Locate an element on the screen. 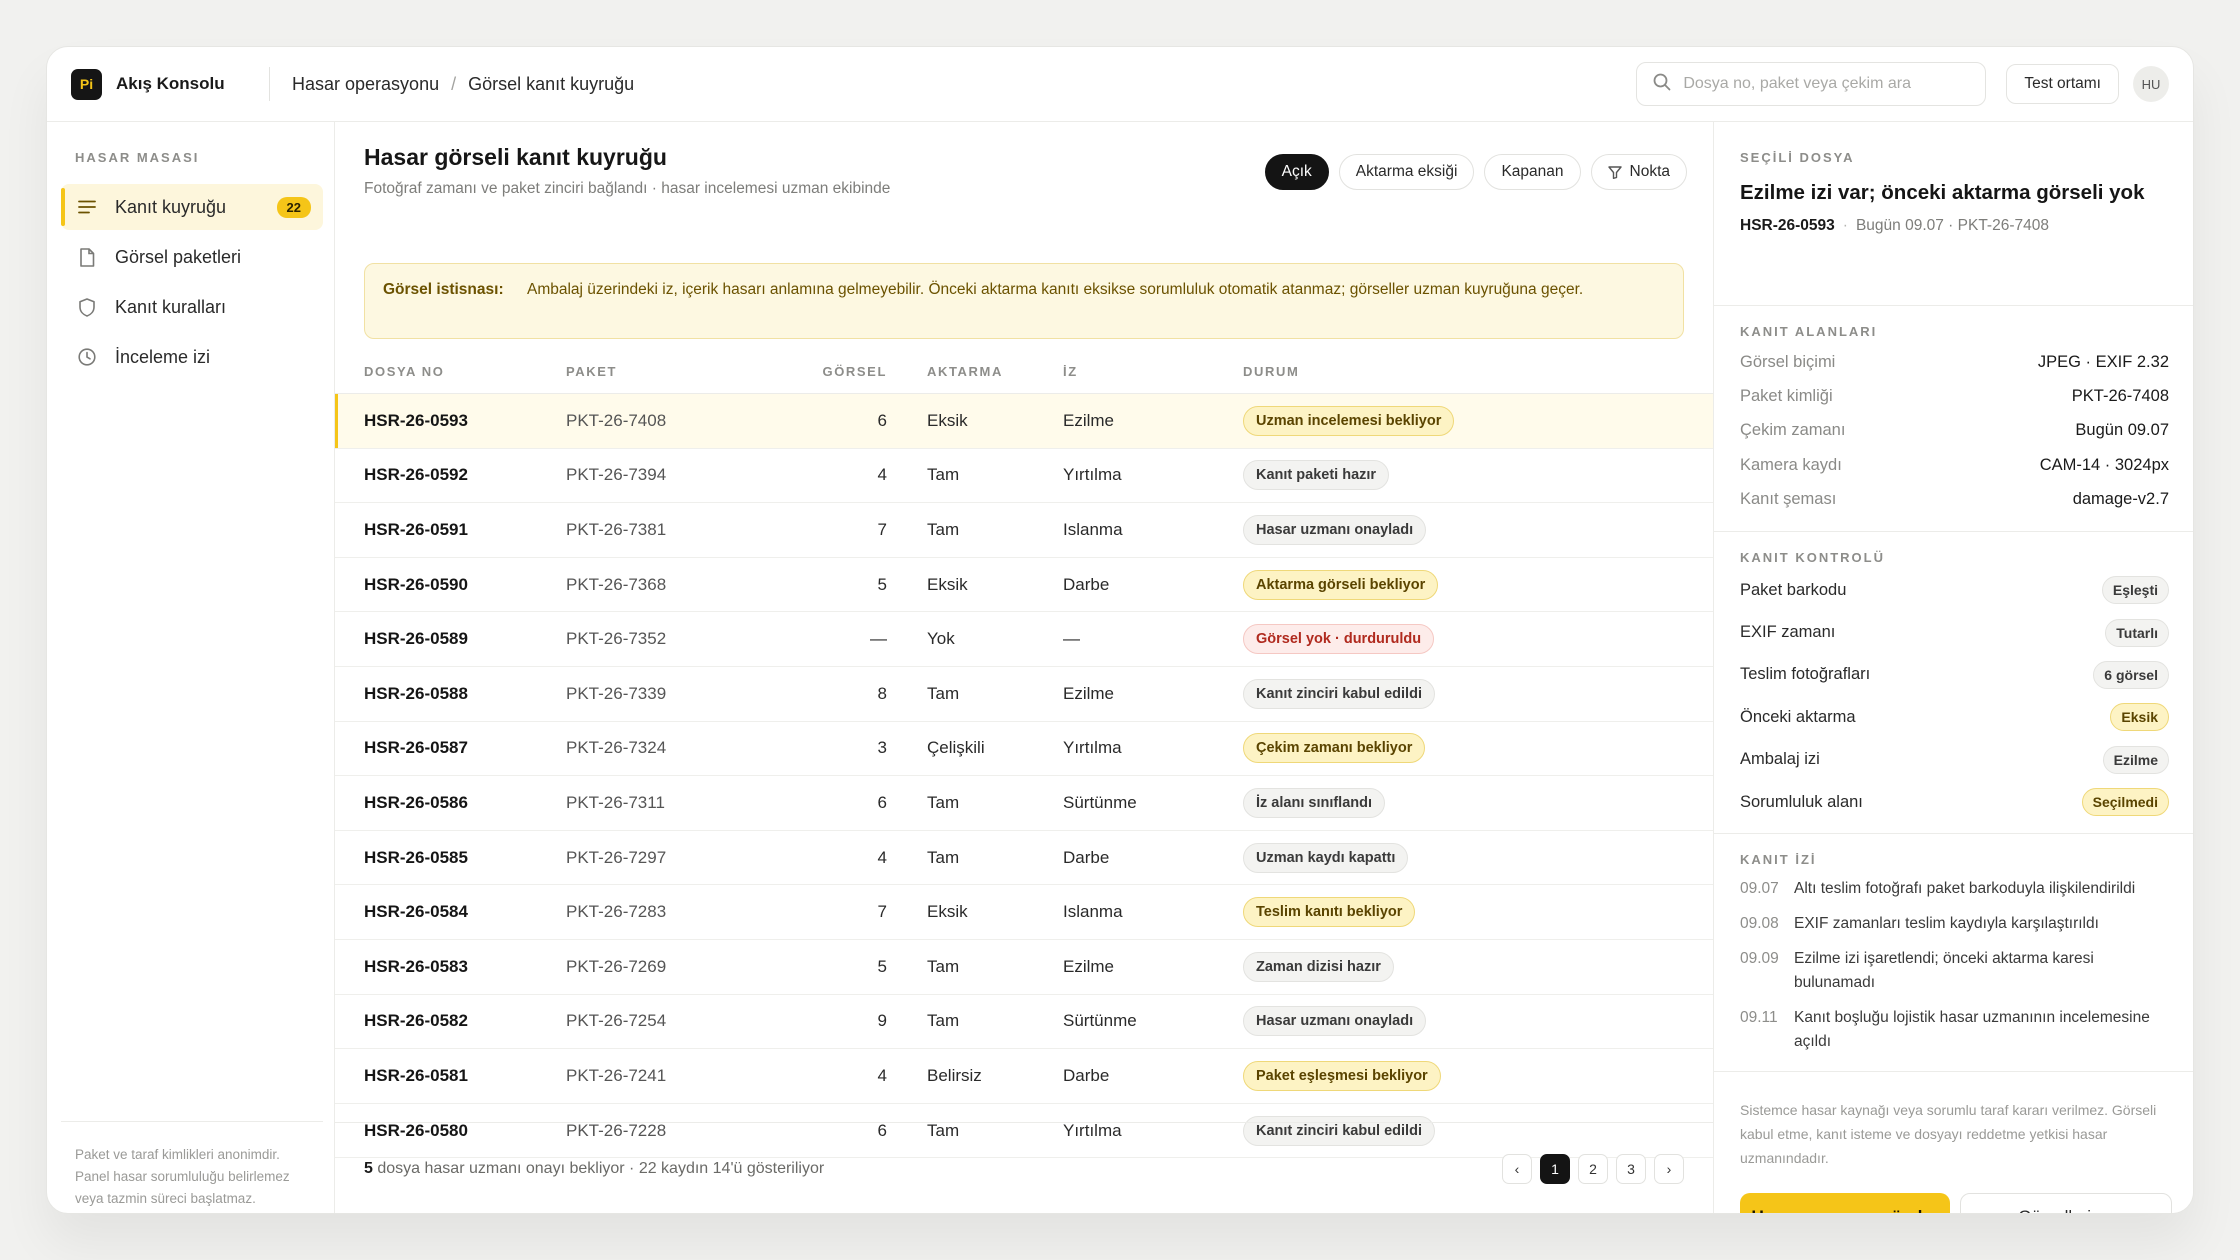 The width and height of the screenshot is (2240, 1260). filter-label: Nokta is located at coordinates (1650, 171).